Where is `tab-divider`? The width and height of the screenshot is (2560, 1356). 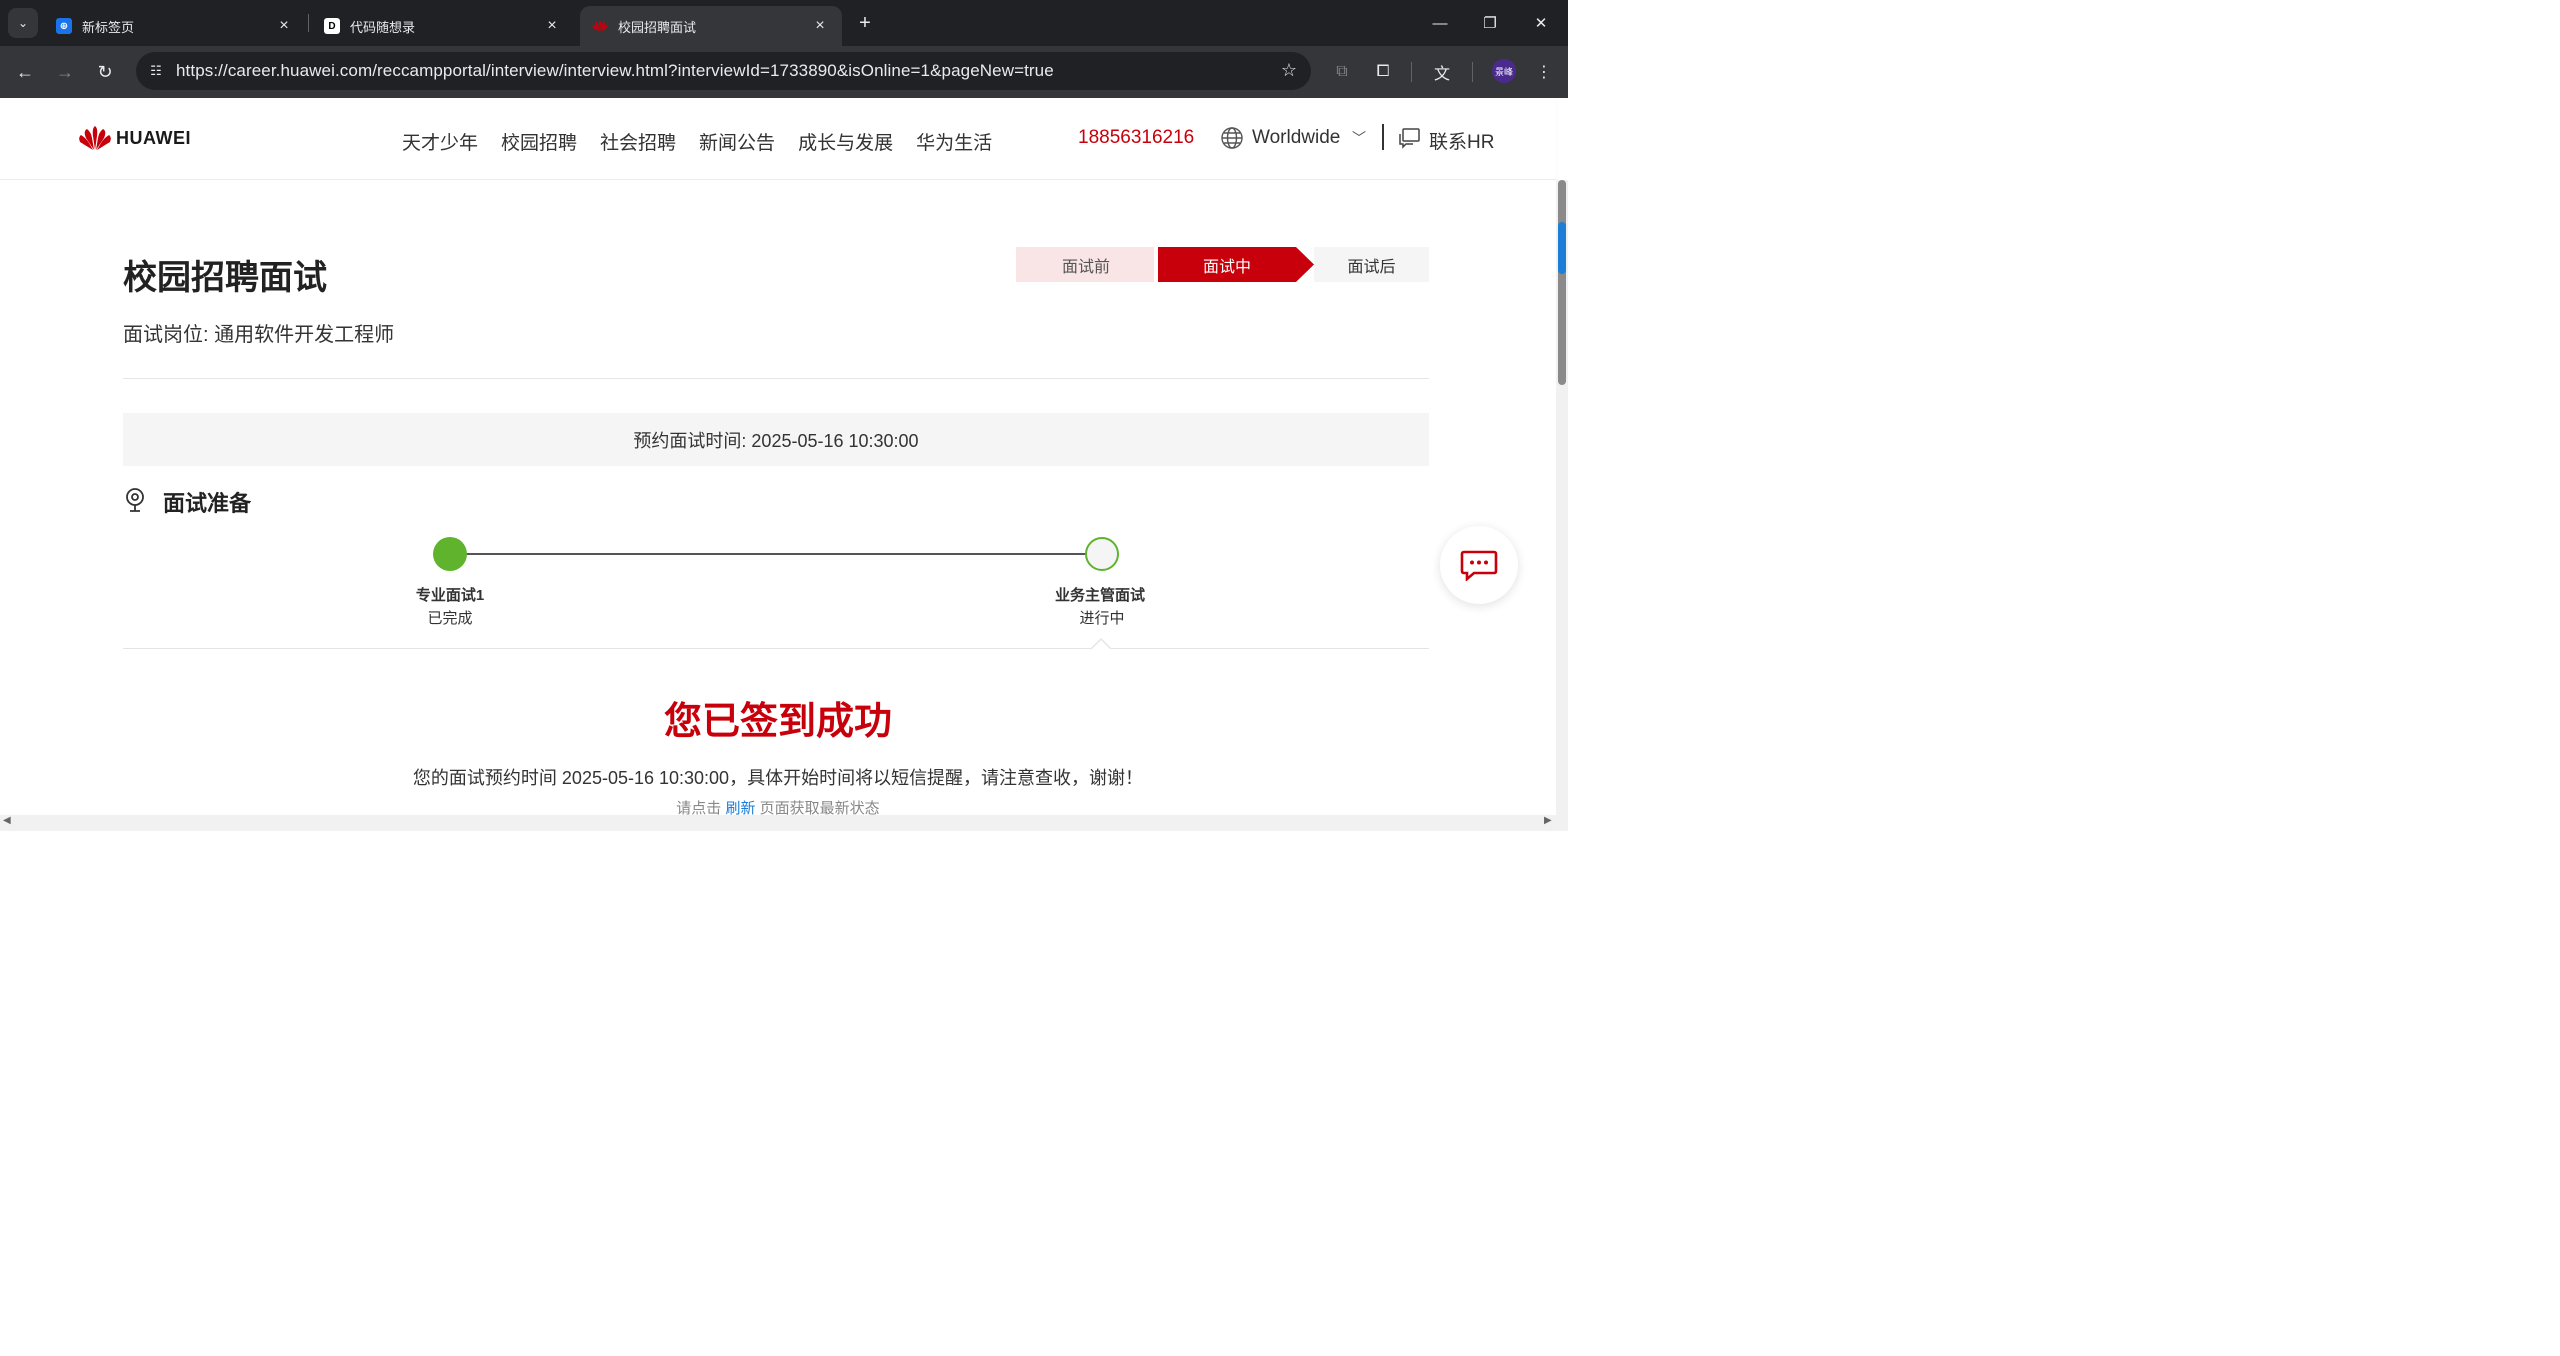
tab-divider is located at coordinates (308, 23).